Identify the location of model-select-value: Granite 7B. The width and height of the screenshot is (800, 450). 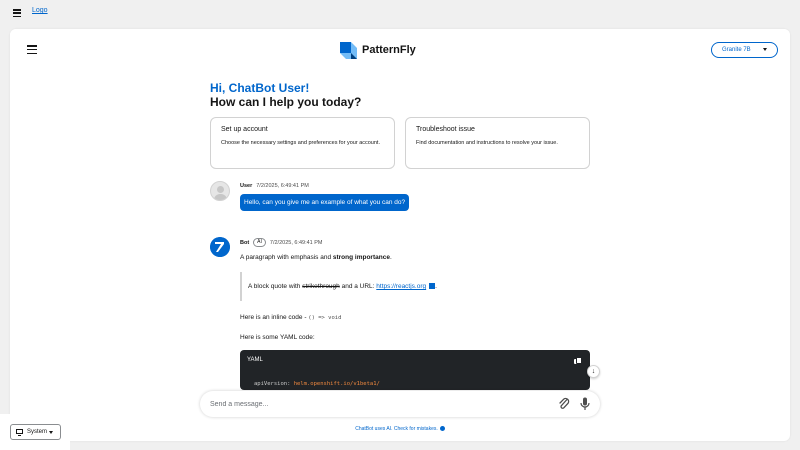
(736, 50).